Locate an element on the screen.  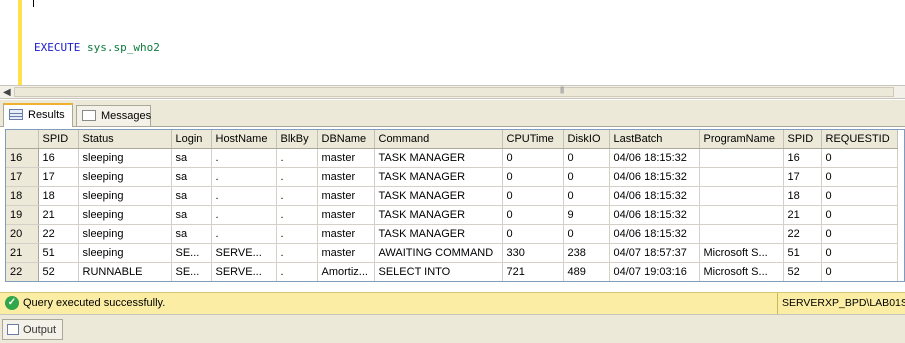
row-number: 20 is located at coordinates (22, 234).